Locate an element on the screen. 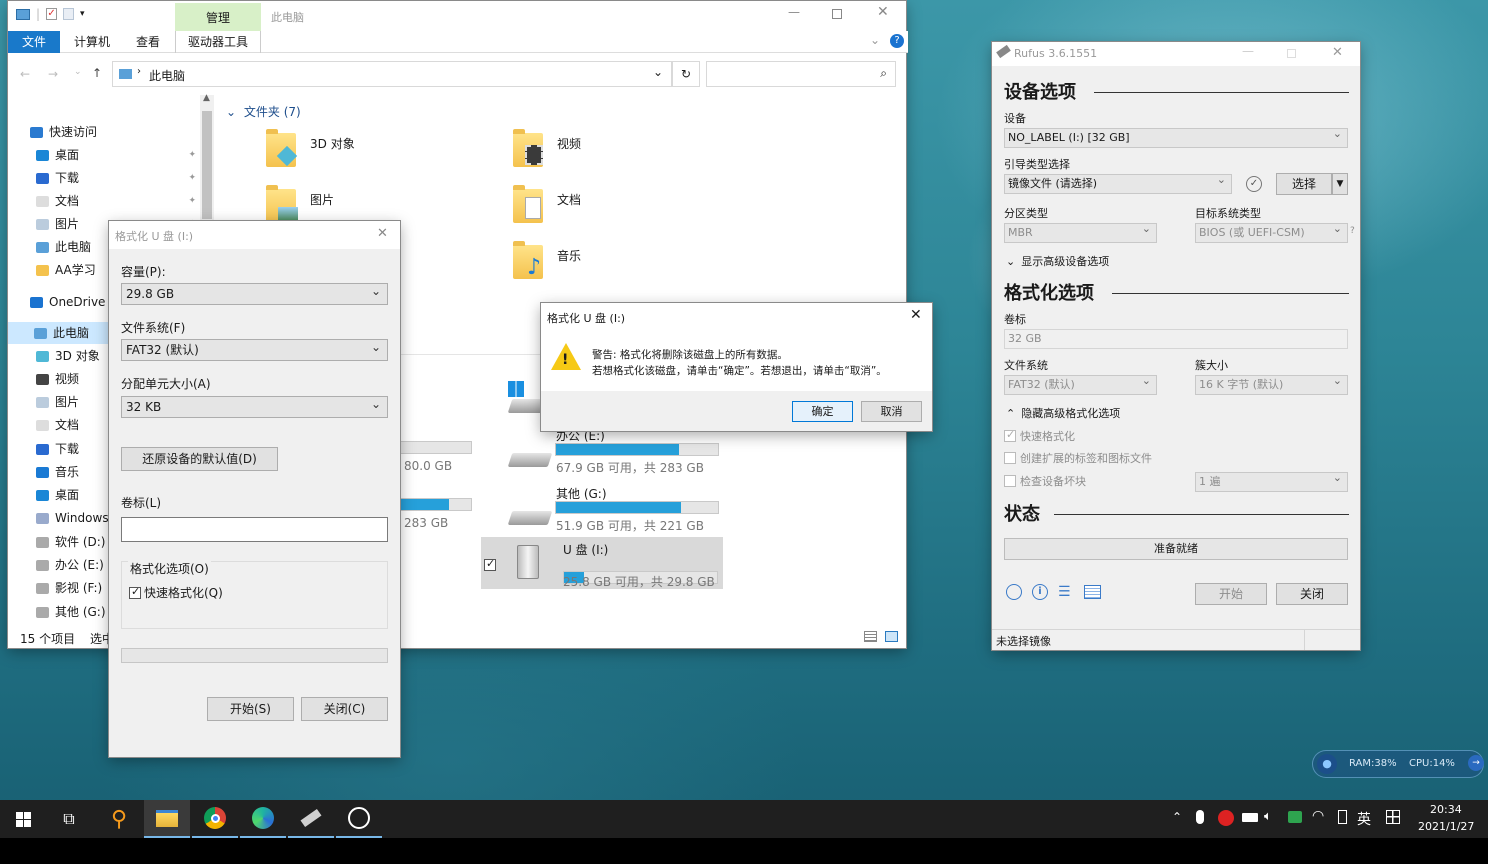 The height and width of the screenshot is (864, 1488). address-bar: › 此电脑 ⌄ is located at coordinates (392, 74).